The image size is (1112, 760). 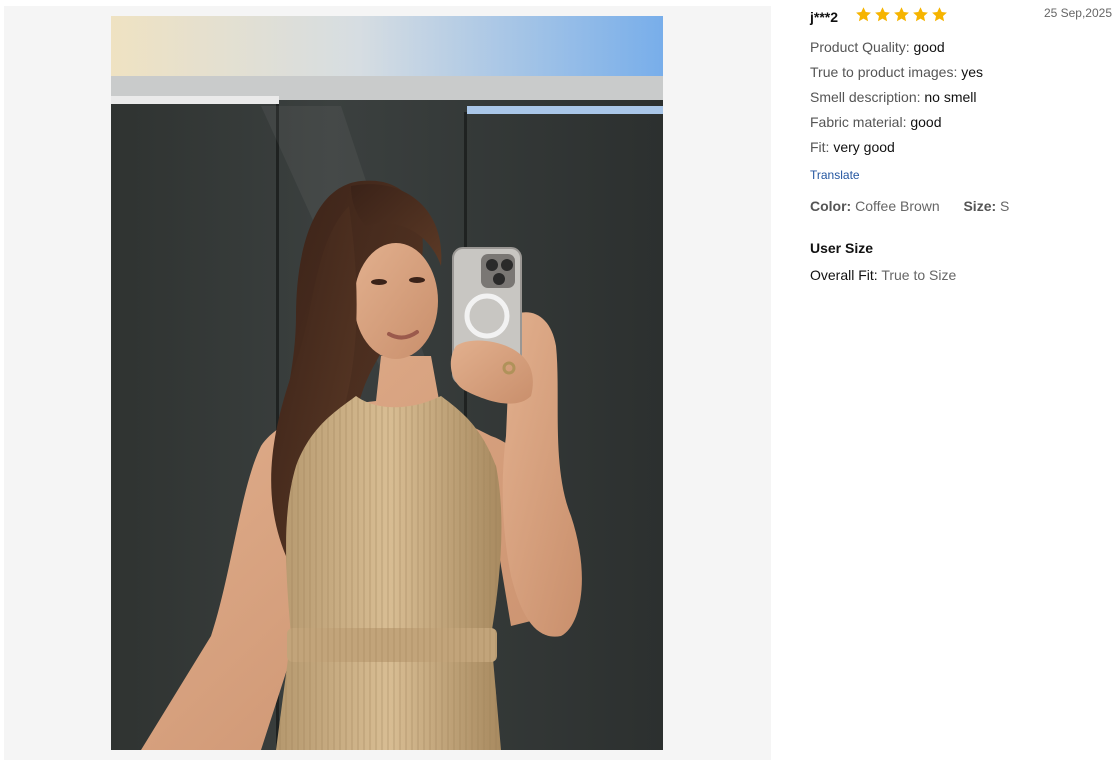 I want to click on attribute-label: Smell description:, so click(x=865, y=97).